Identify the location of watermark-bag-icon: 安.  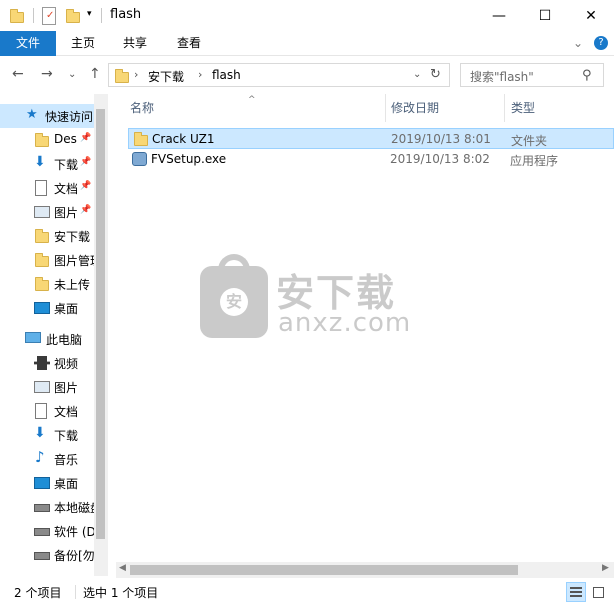
(234, 296).